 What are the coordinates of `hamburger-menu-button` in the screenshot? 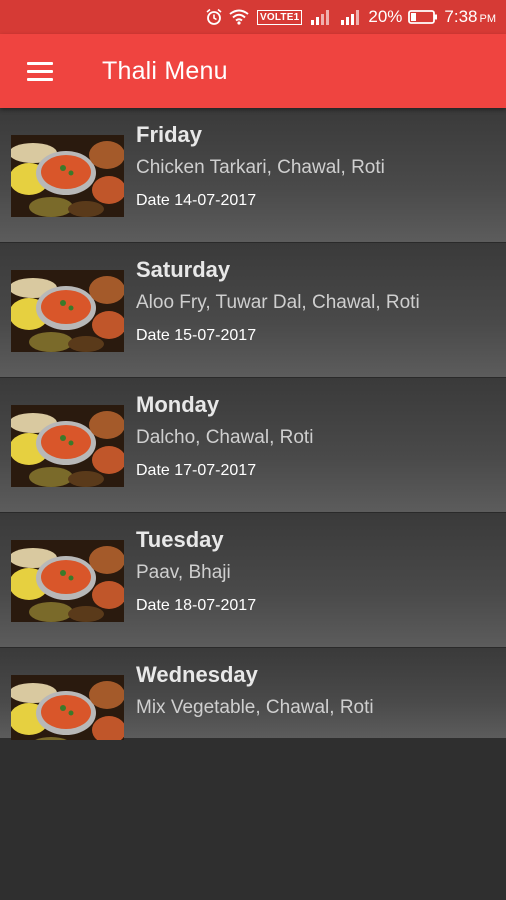 It's located at (40, 71).